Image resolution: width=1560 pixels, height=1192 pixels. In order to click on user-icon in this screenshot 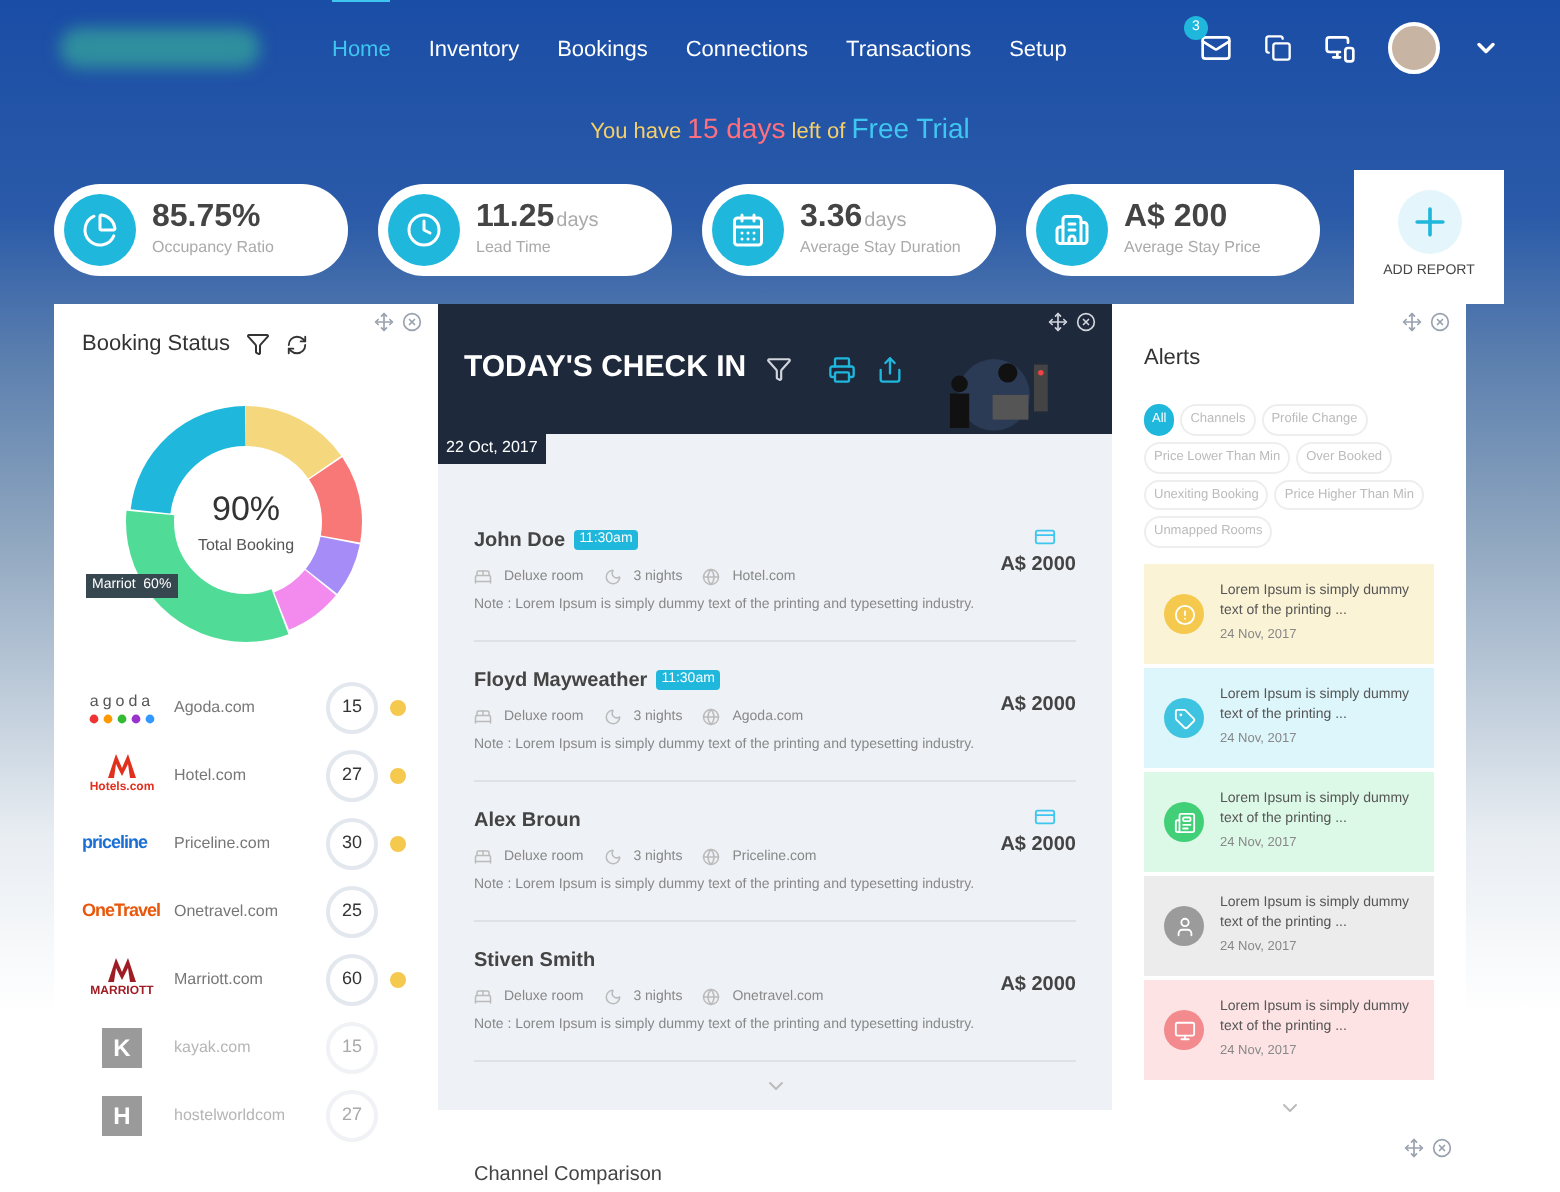, I will do `click(1184, 926)`.